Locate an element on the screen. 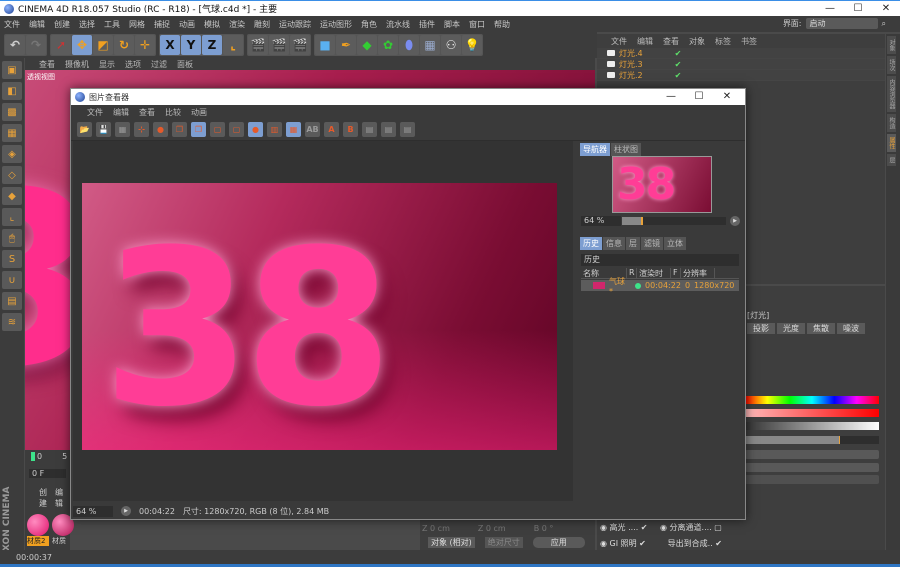 The height and width of the screenshot is (567, 900). scale-icon: ◩ is located at coordinates (103, 45).